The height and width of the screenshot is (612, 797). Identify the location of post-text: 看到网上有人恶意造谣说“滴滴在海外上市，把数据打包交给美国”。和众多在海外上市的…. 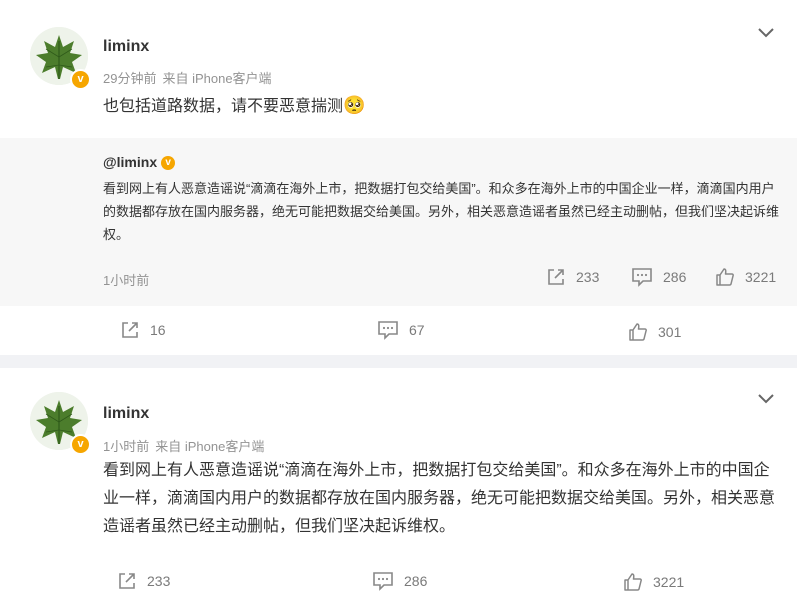
(439, 498).